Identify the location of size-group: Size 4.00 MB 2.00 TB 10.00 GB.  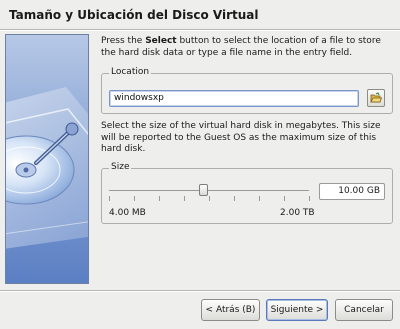
(247, 193).